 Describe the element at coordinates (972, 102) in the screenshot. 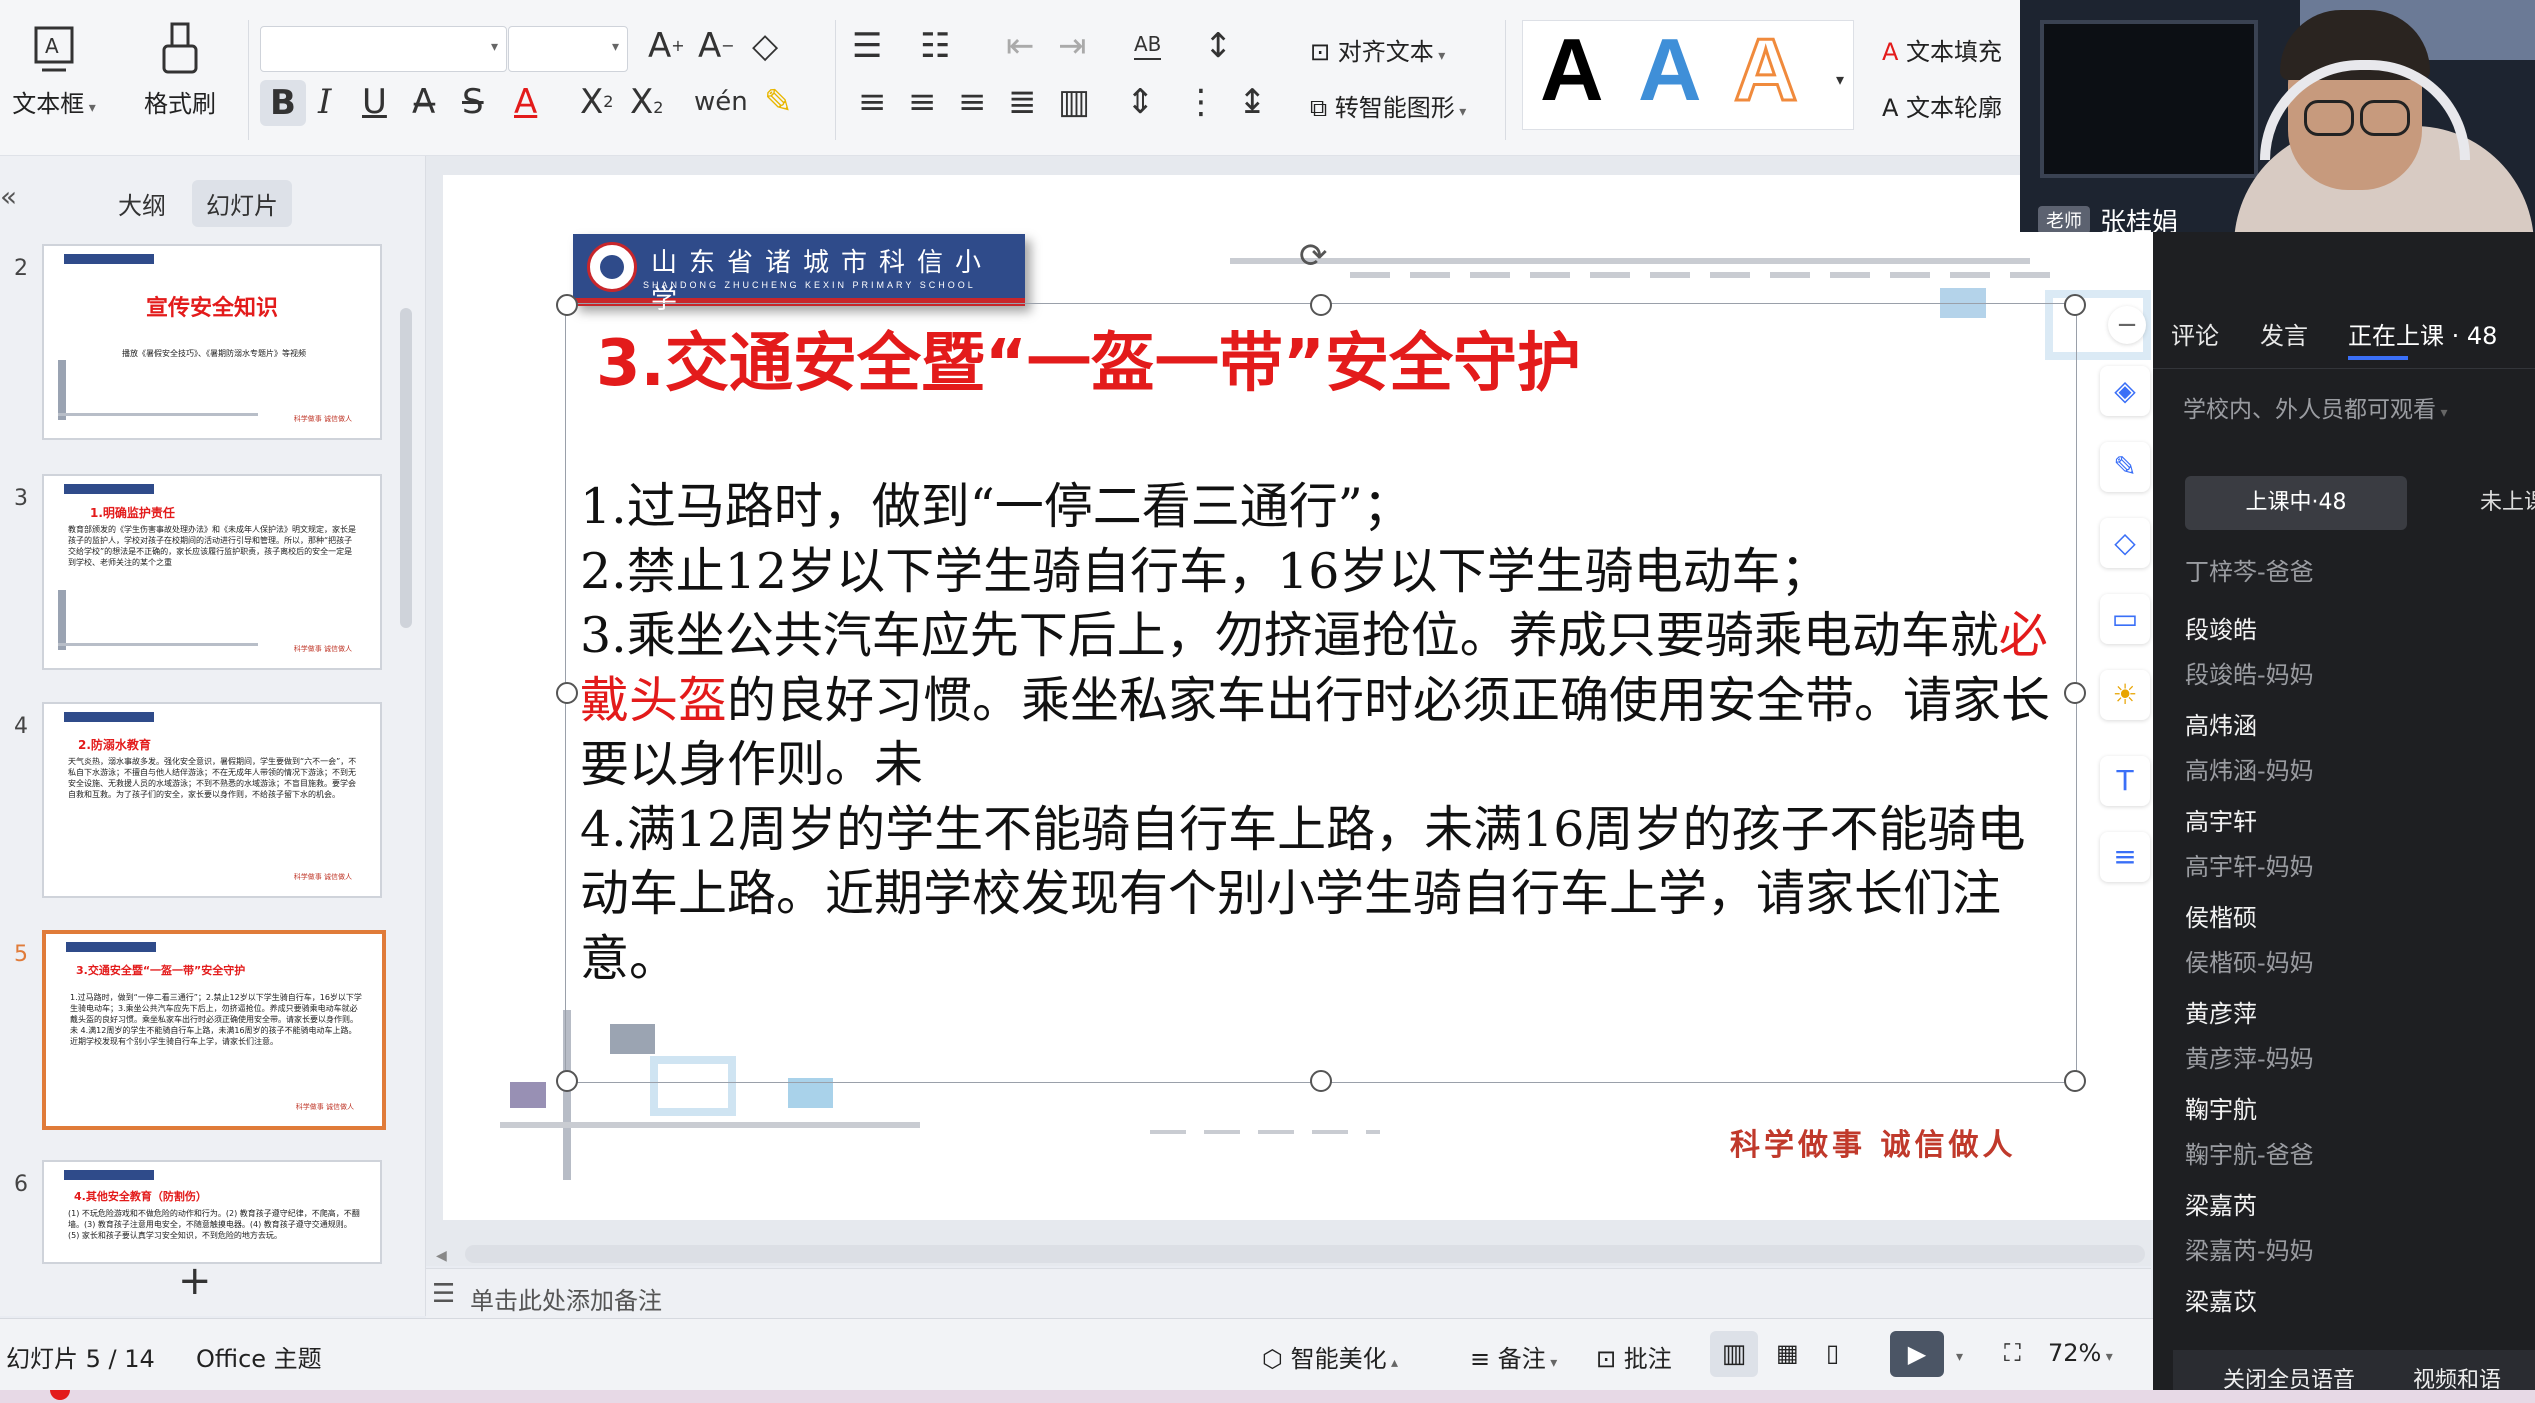

I see `align-right-icon: ≡` at that location.